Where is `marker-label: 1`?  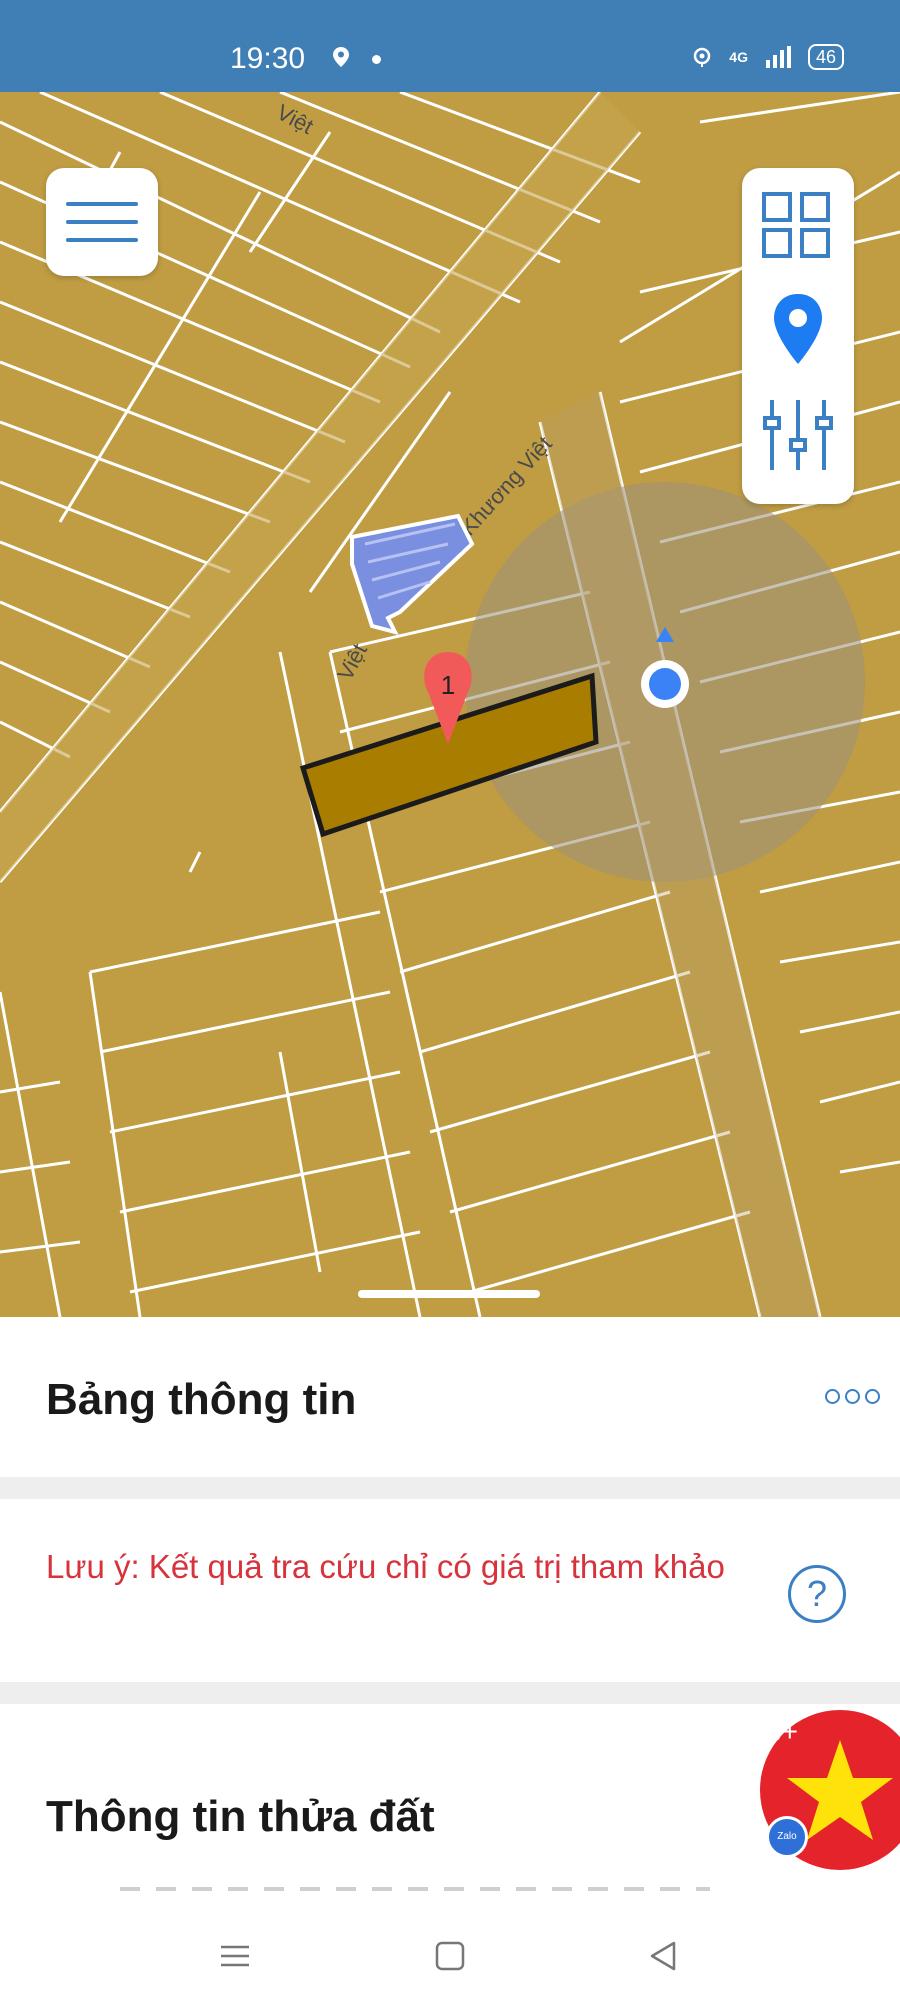 marker-label: 1 is located at coordinates (448, 685).